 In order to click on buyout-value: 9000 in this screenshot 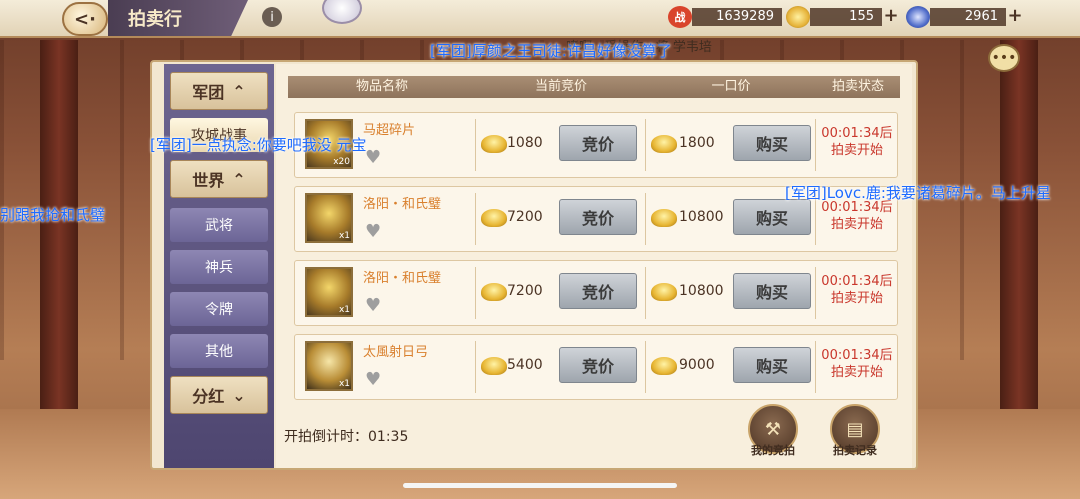, I will do `click(697, 365)`.